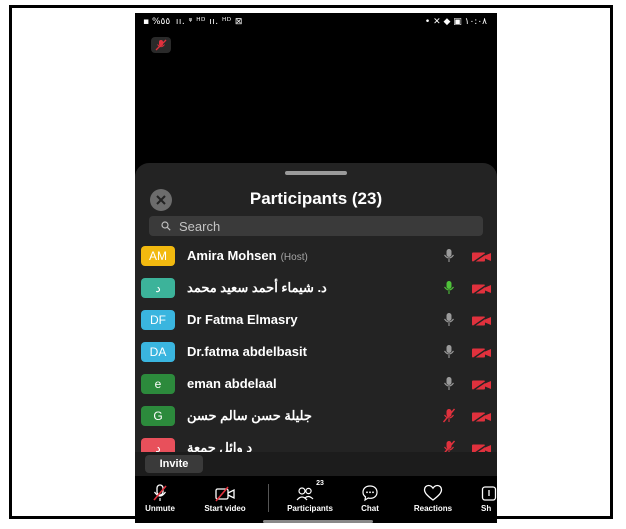 The image size is (626, 529). What do you see at coordinates (158, 352) in the screenshot?
I see `avatar: DA` at bounding box center [158, 352].